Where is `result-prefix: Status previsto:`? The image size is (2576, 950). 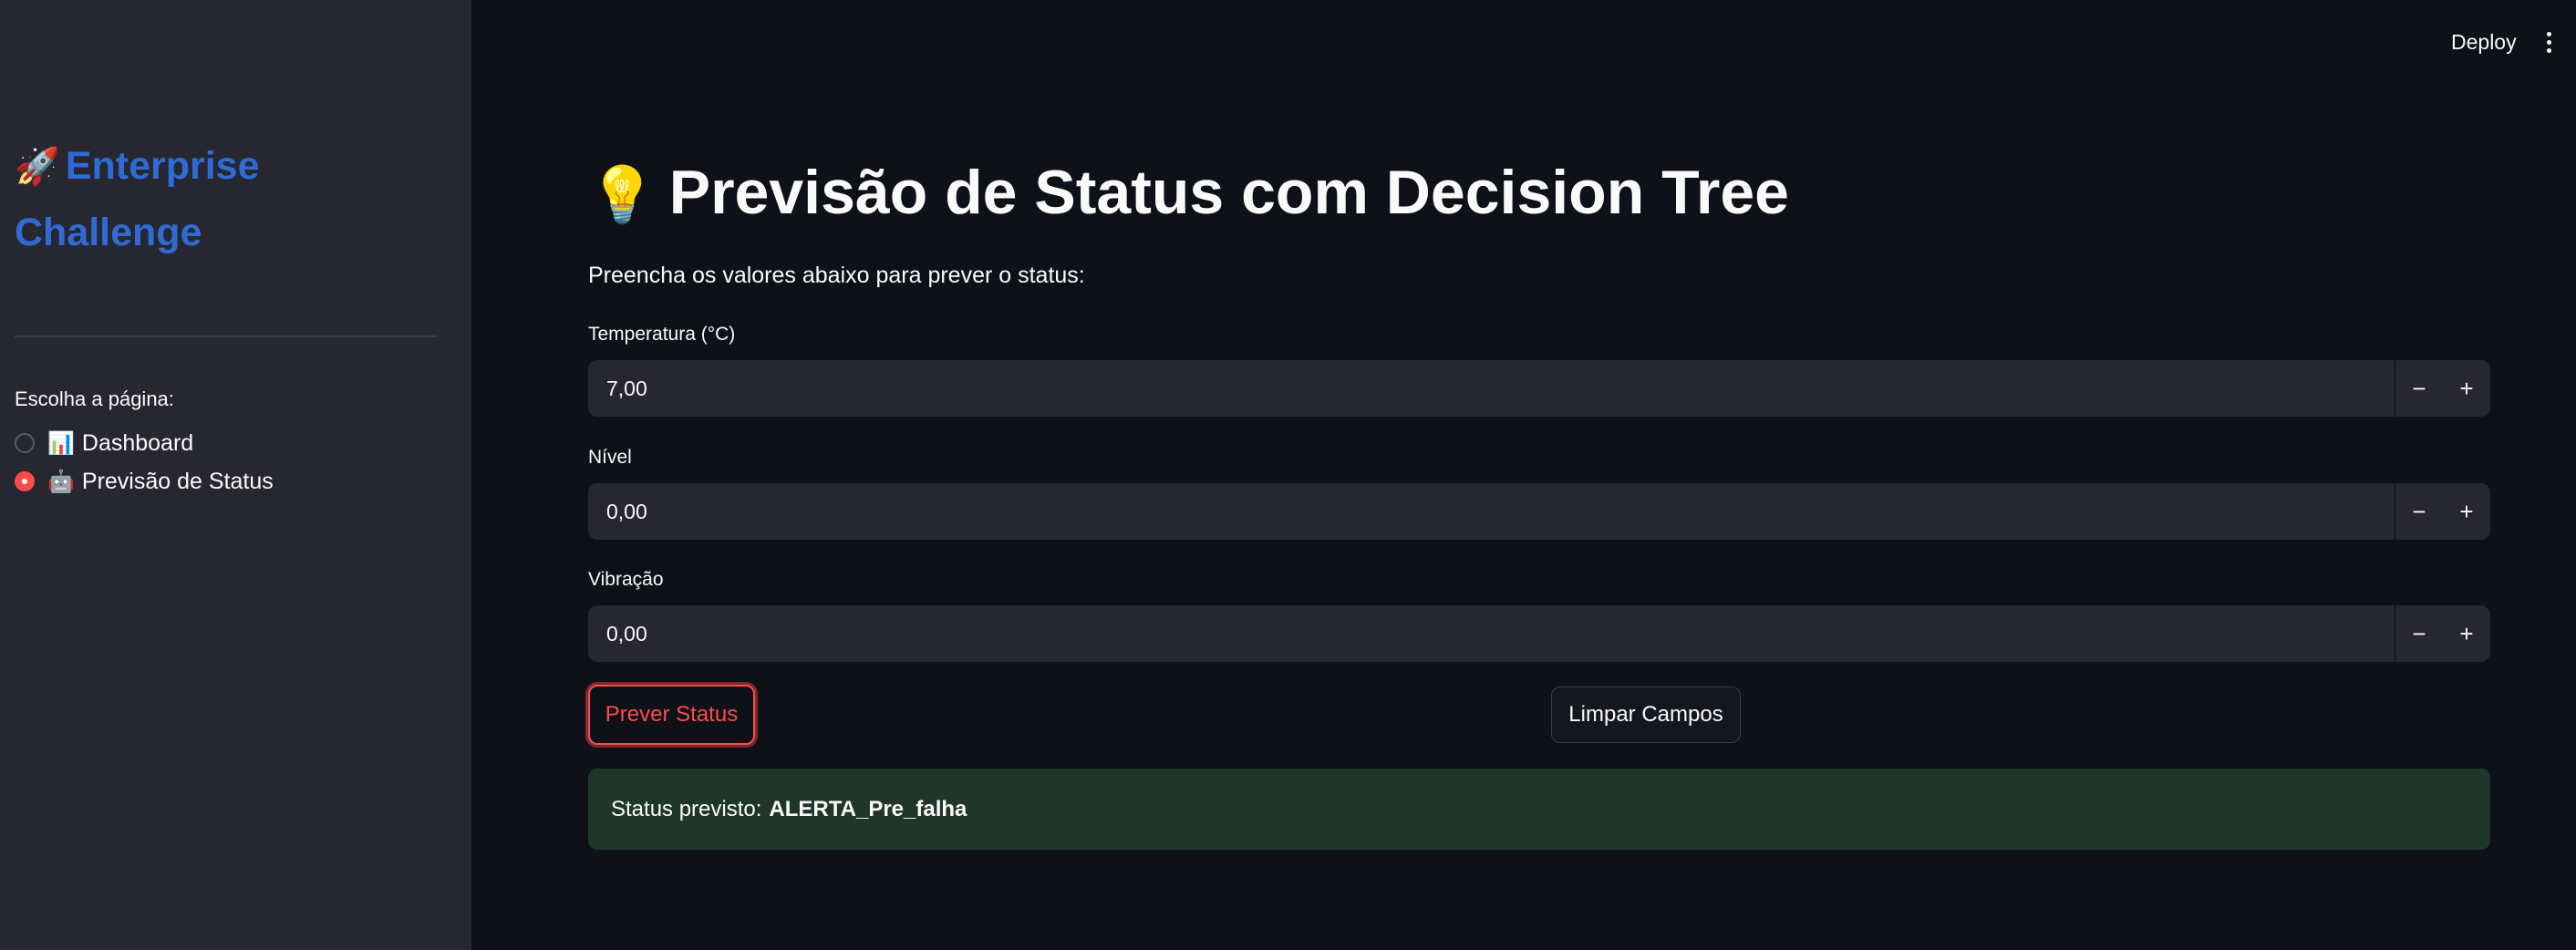
result-prefix: Status previsto: is located at coordinates (686, 808).